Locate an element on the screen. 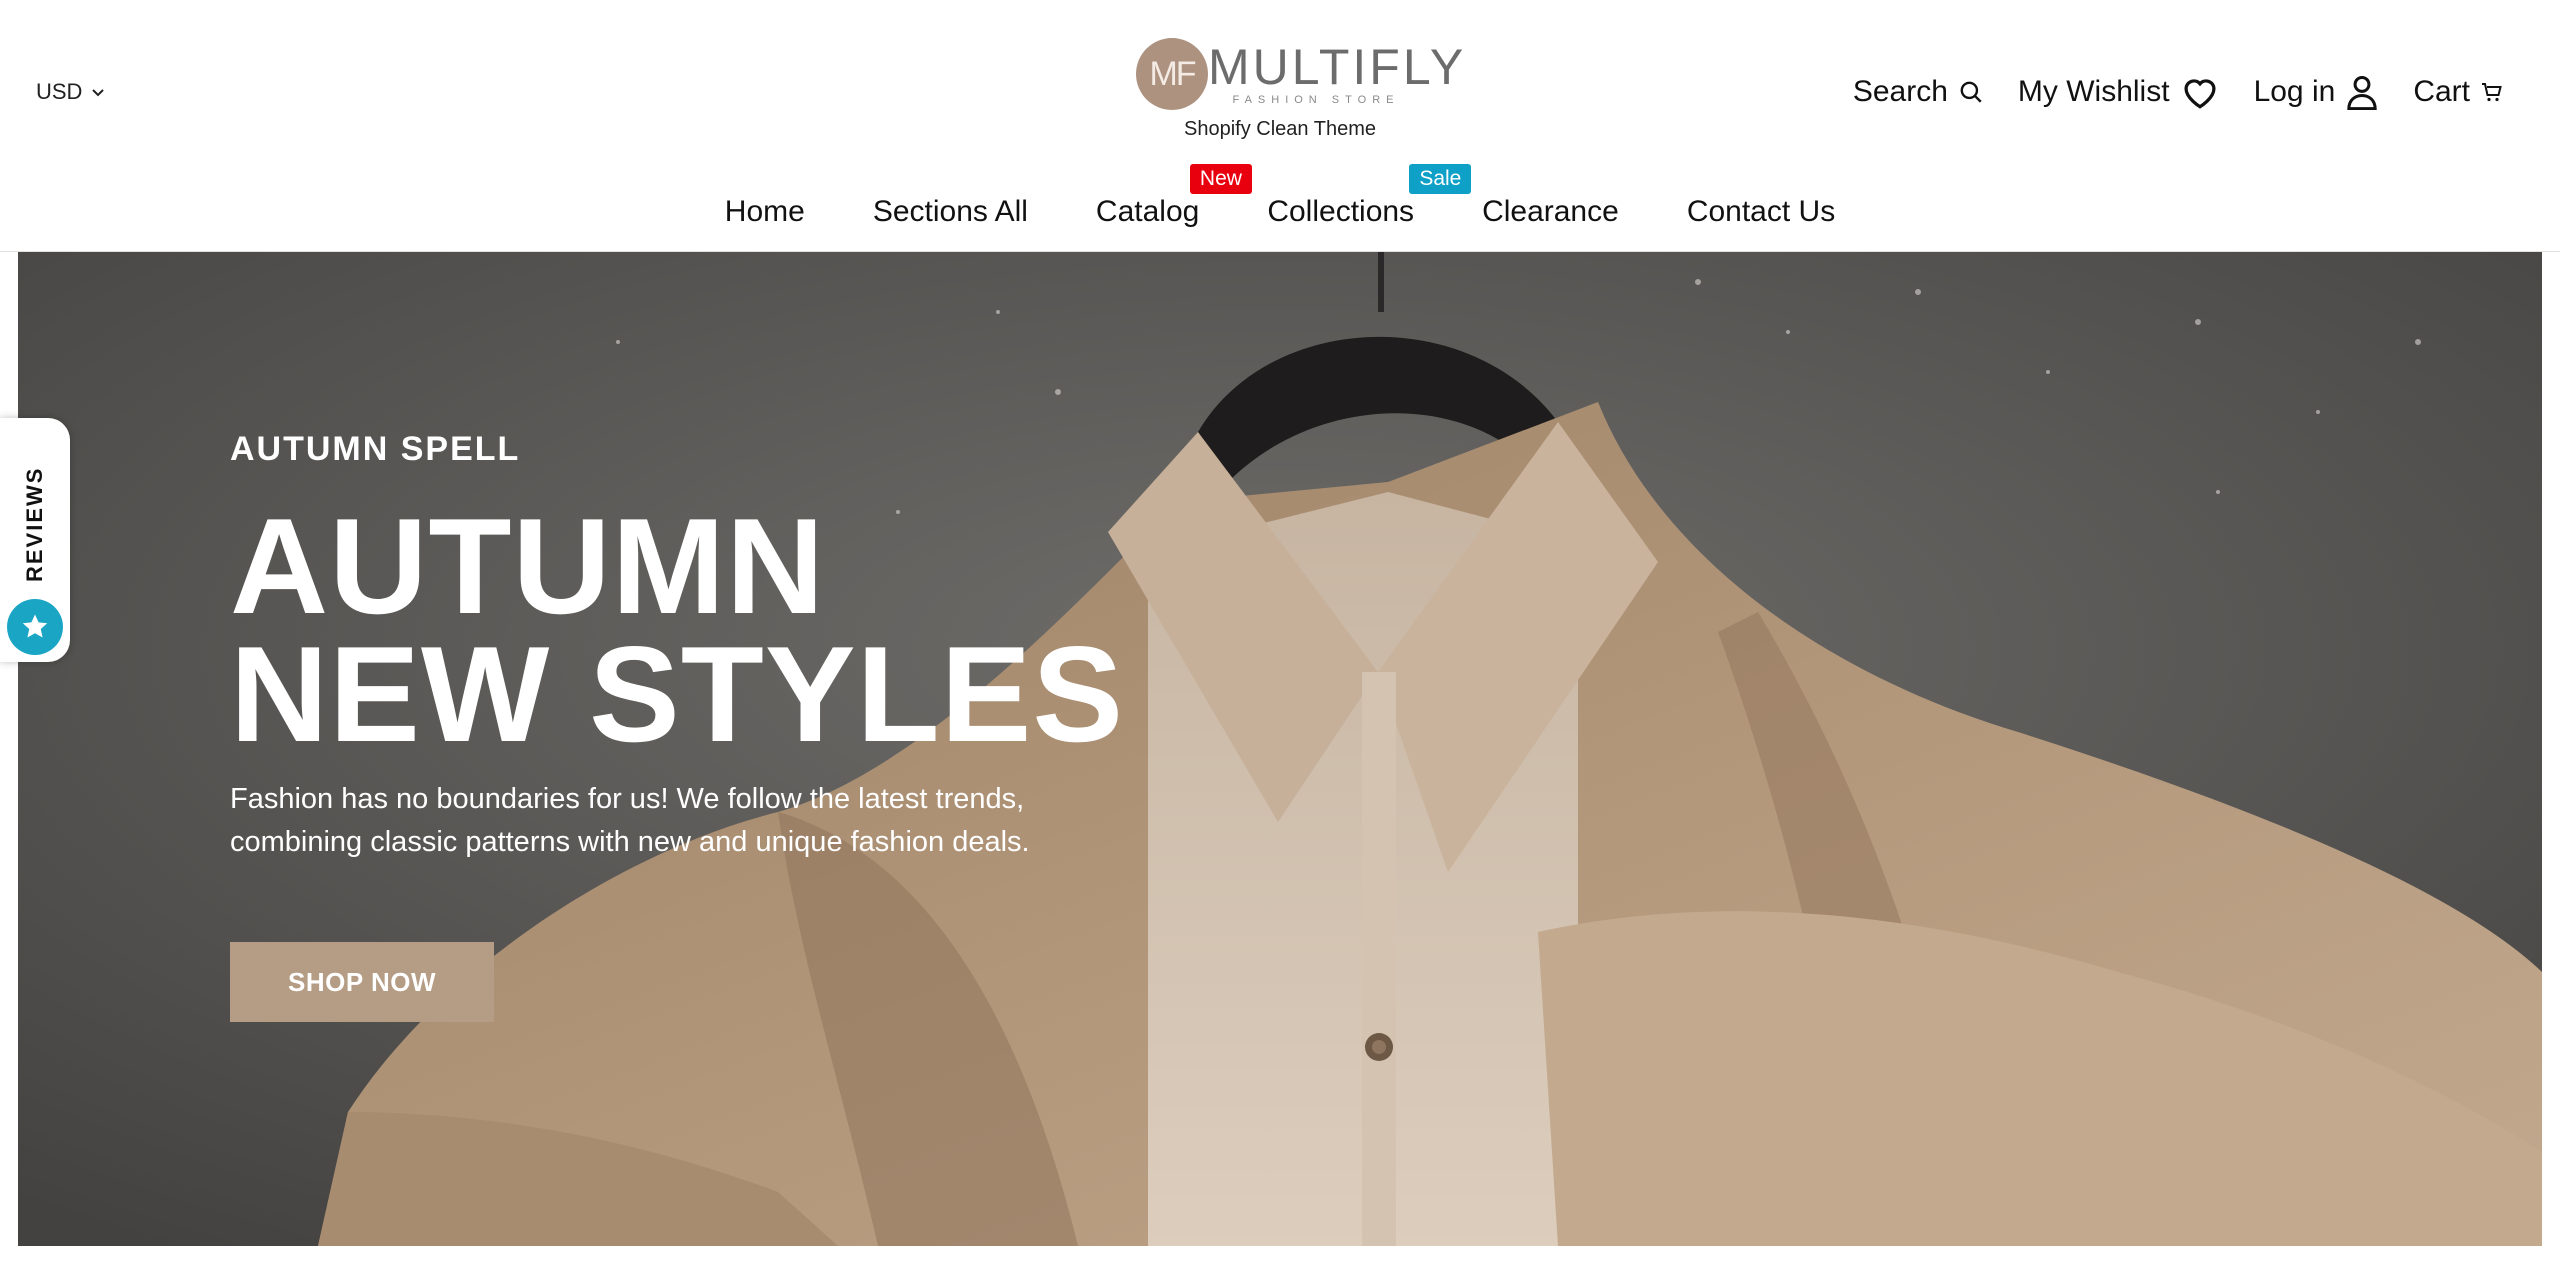 The width and height of the screenshot is (2560, 1276). nav-label: Home is located at coordinates (764, 211).